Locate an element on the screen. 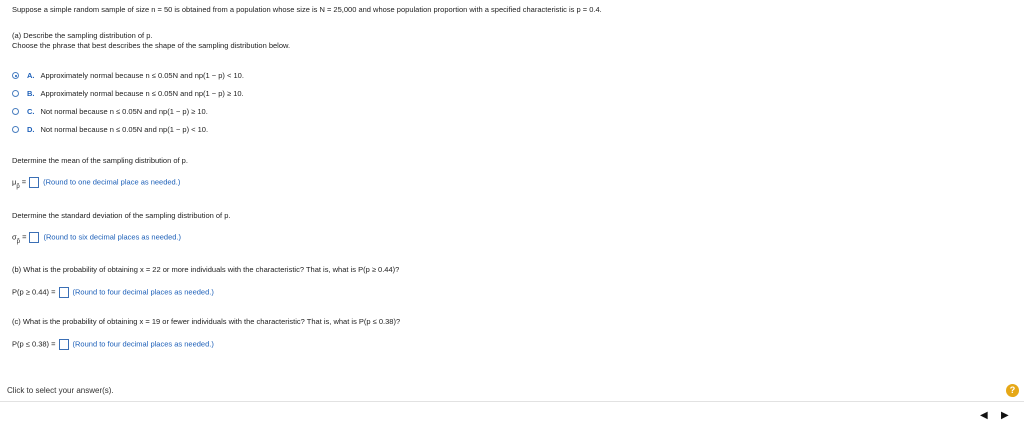 The height and width of the screenshot is (432, 1024). part-b-label: P(p ≥ 0.44) = is located at coordinates (34, 292).